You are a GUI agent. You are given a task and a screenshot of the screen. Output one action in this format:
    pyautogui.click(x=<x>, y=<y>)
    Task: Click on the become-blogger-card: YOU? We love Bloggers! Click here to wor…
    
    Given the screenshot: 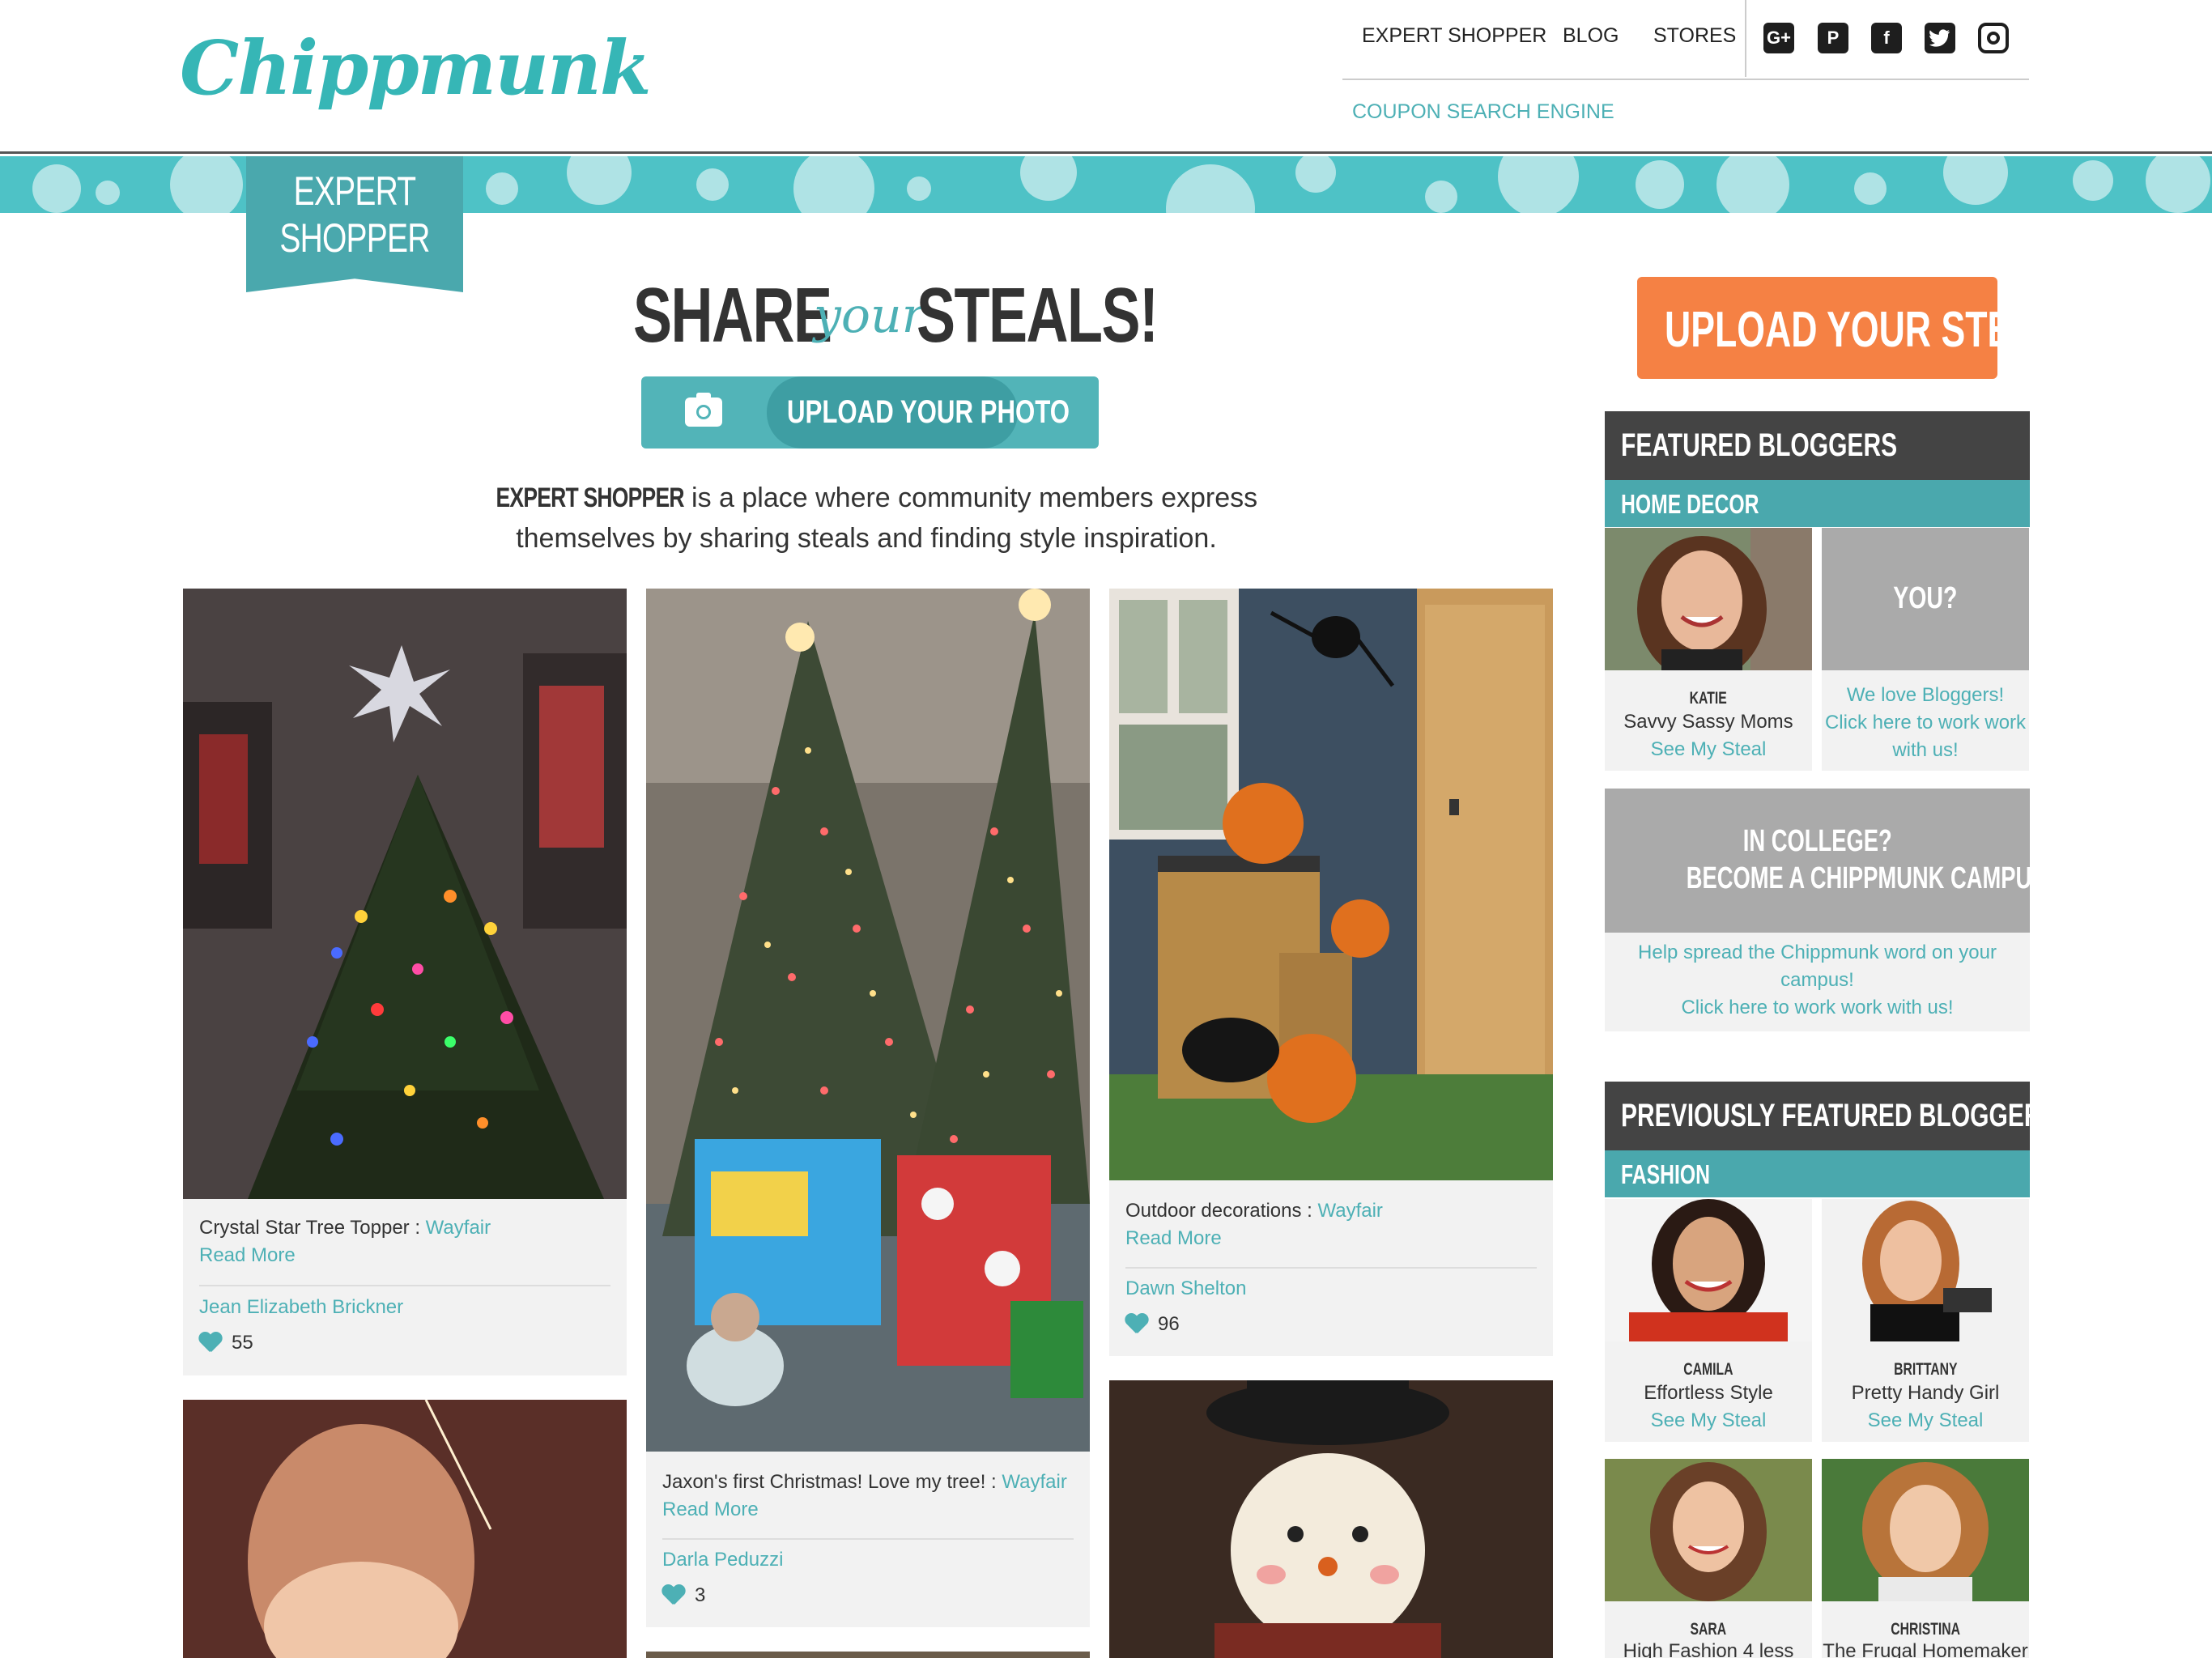 What is the action you would take?
    pyautogui.click(x=1926, y=649)
    